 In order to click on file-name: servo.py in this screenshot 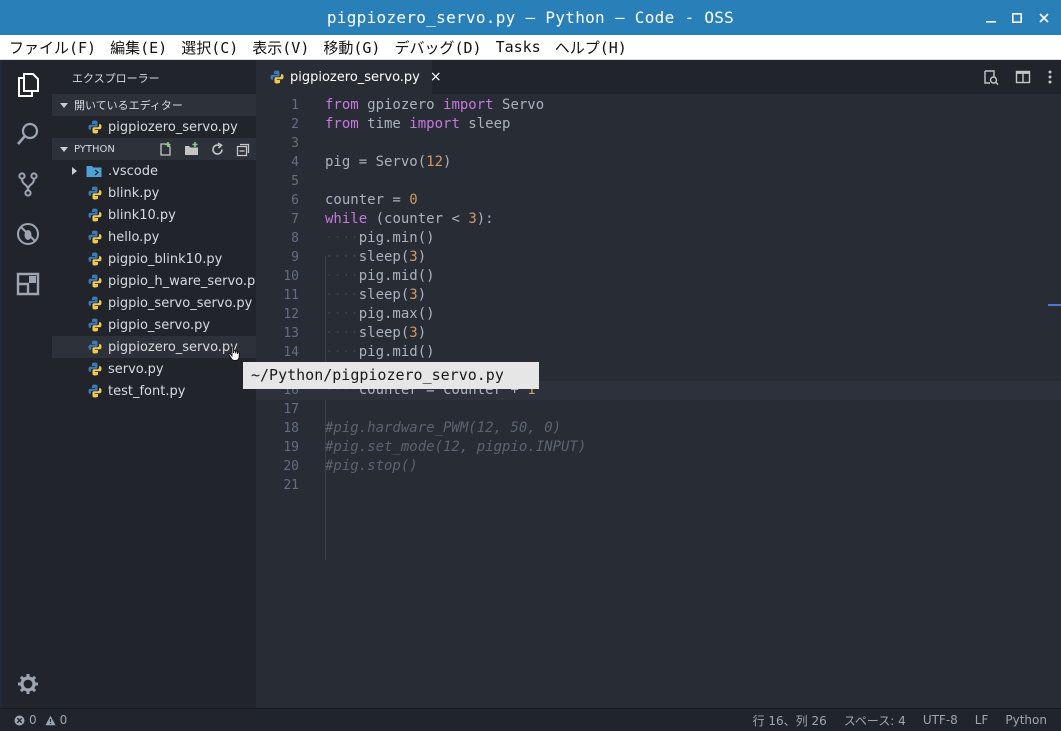, I will do `click(136, 369)`.